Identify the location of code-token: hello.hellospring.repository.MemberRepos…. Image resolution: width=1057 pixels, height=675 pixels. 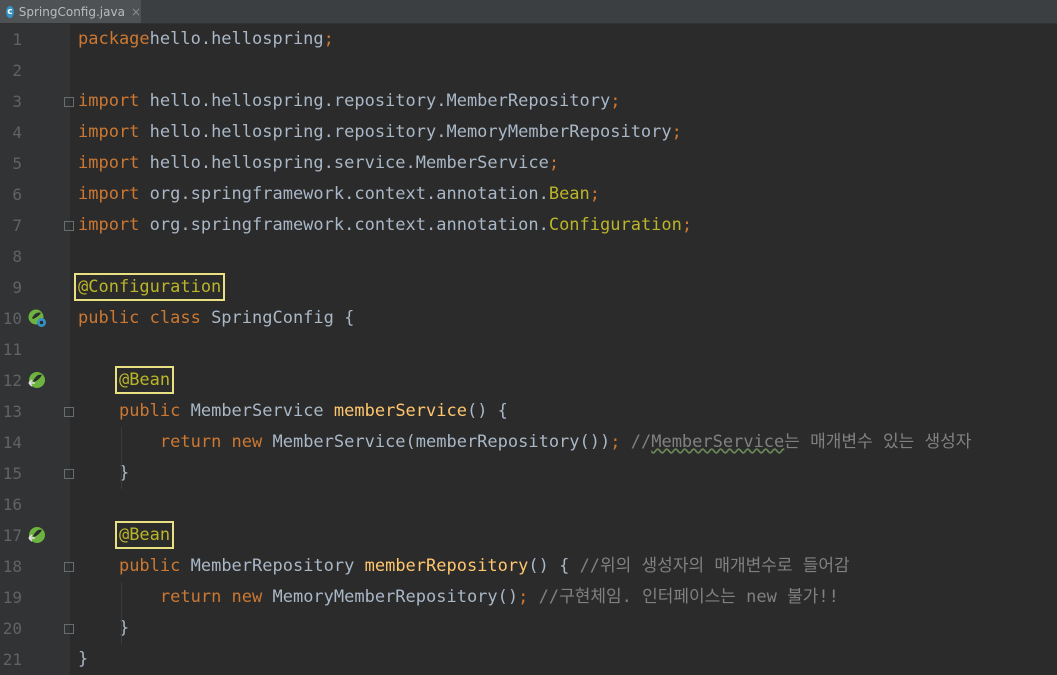
(375, 101).